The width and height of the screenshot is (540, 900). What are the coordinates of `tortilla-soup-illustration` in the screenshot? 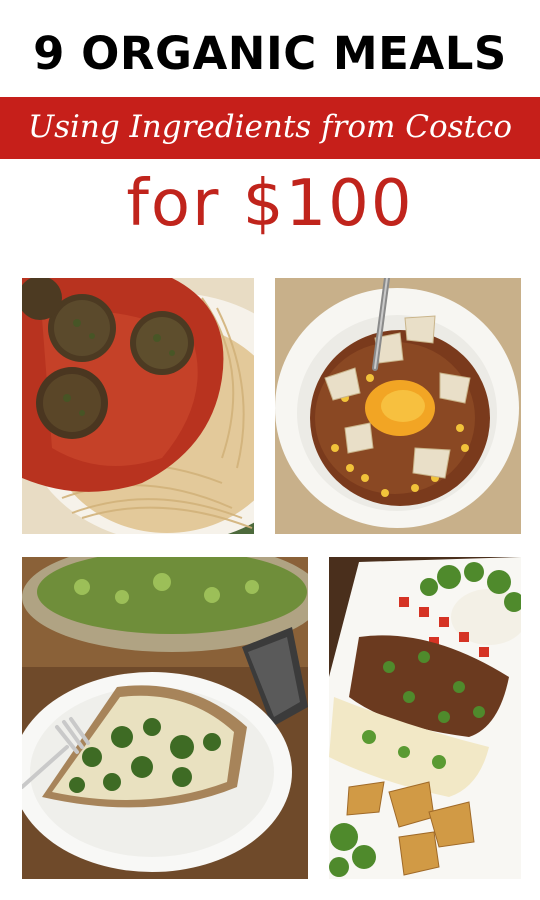 It's located at (398, 406).